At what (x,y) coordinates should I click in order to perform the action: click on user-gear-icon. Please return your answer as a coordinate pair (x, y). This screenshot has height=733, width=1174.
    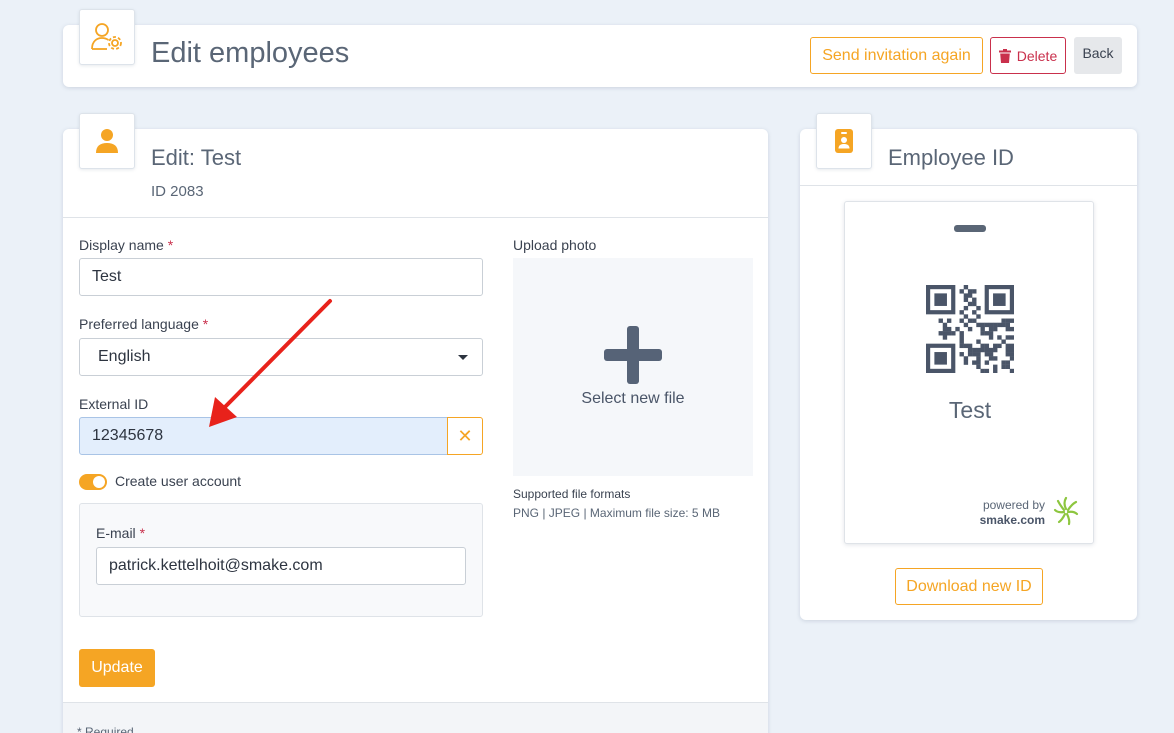
    Looking at the image, I should click on (106, 36).